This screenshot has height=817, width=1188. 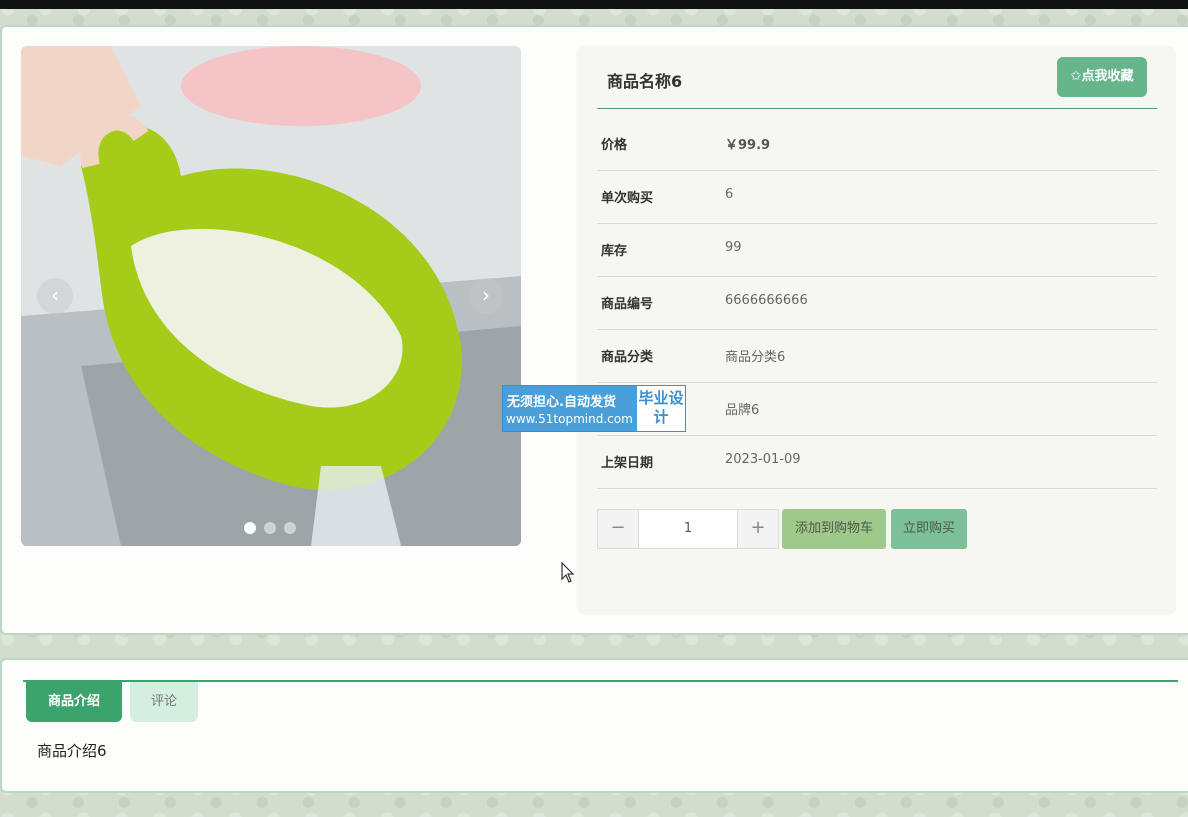 I want to click on favorite-button: ✩点我收藏, so click(x=1102, y=77).